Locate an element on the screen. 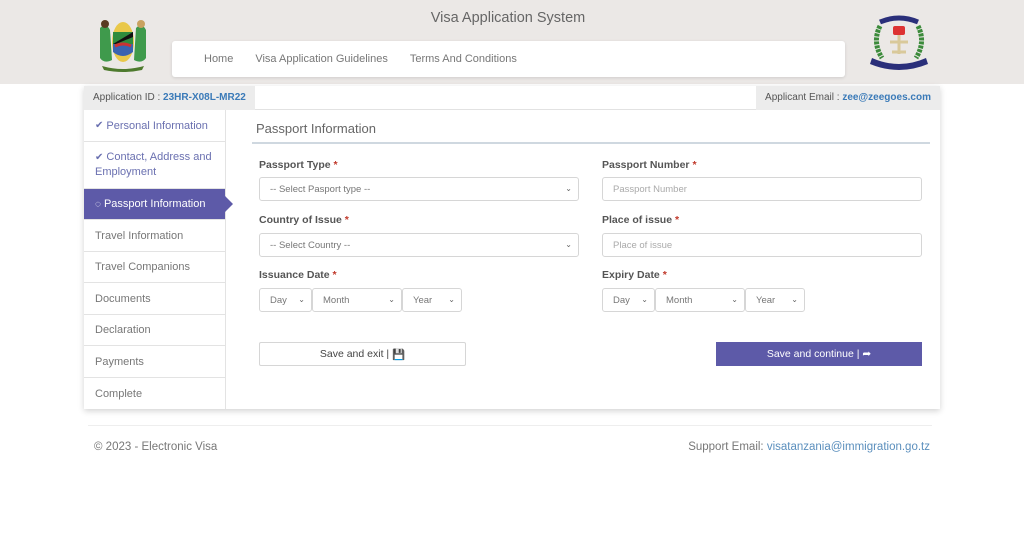 The width and height of the screenshot is (1024, 535). passport-type-select: -- Select Pasport type -- ⌄ is located at coordinates (419, 189).